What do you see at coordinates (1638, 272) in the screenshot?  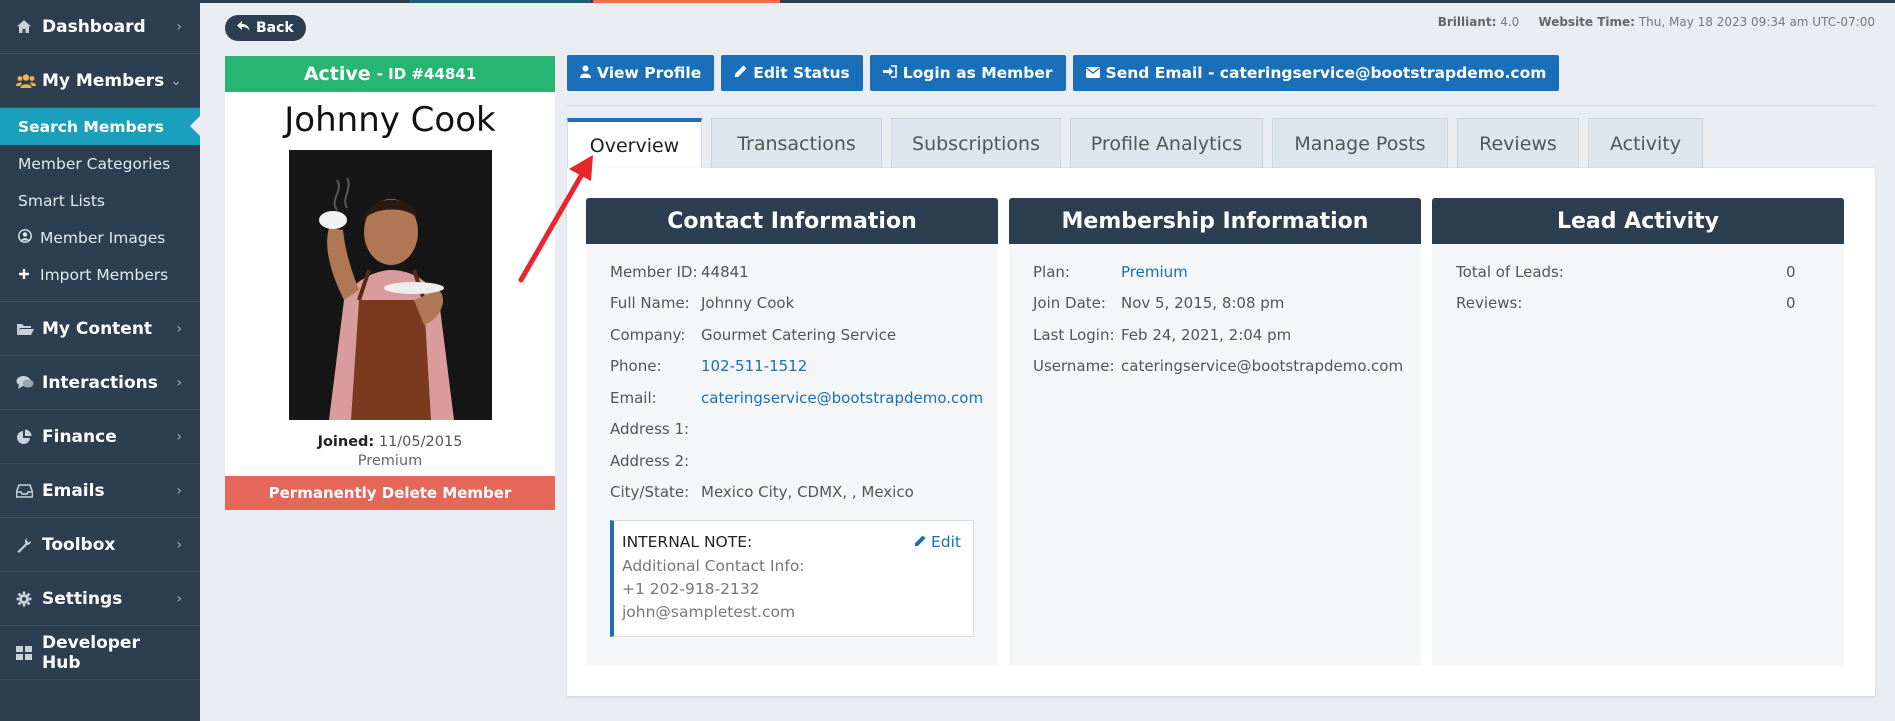 I see `info-row: Total of Leads: 0` at bounding box center [1638, 272].